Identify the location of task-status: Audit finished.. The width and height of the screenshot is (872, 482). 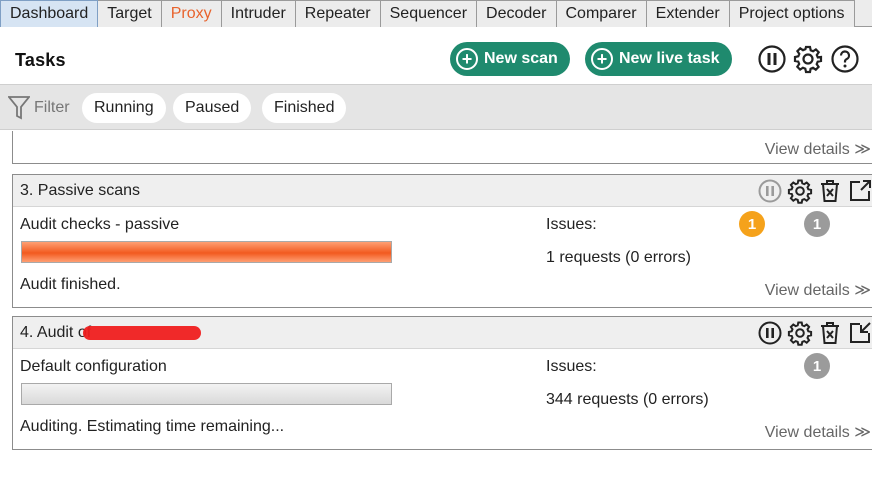
(70, 284).